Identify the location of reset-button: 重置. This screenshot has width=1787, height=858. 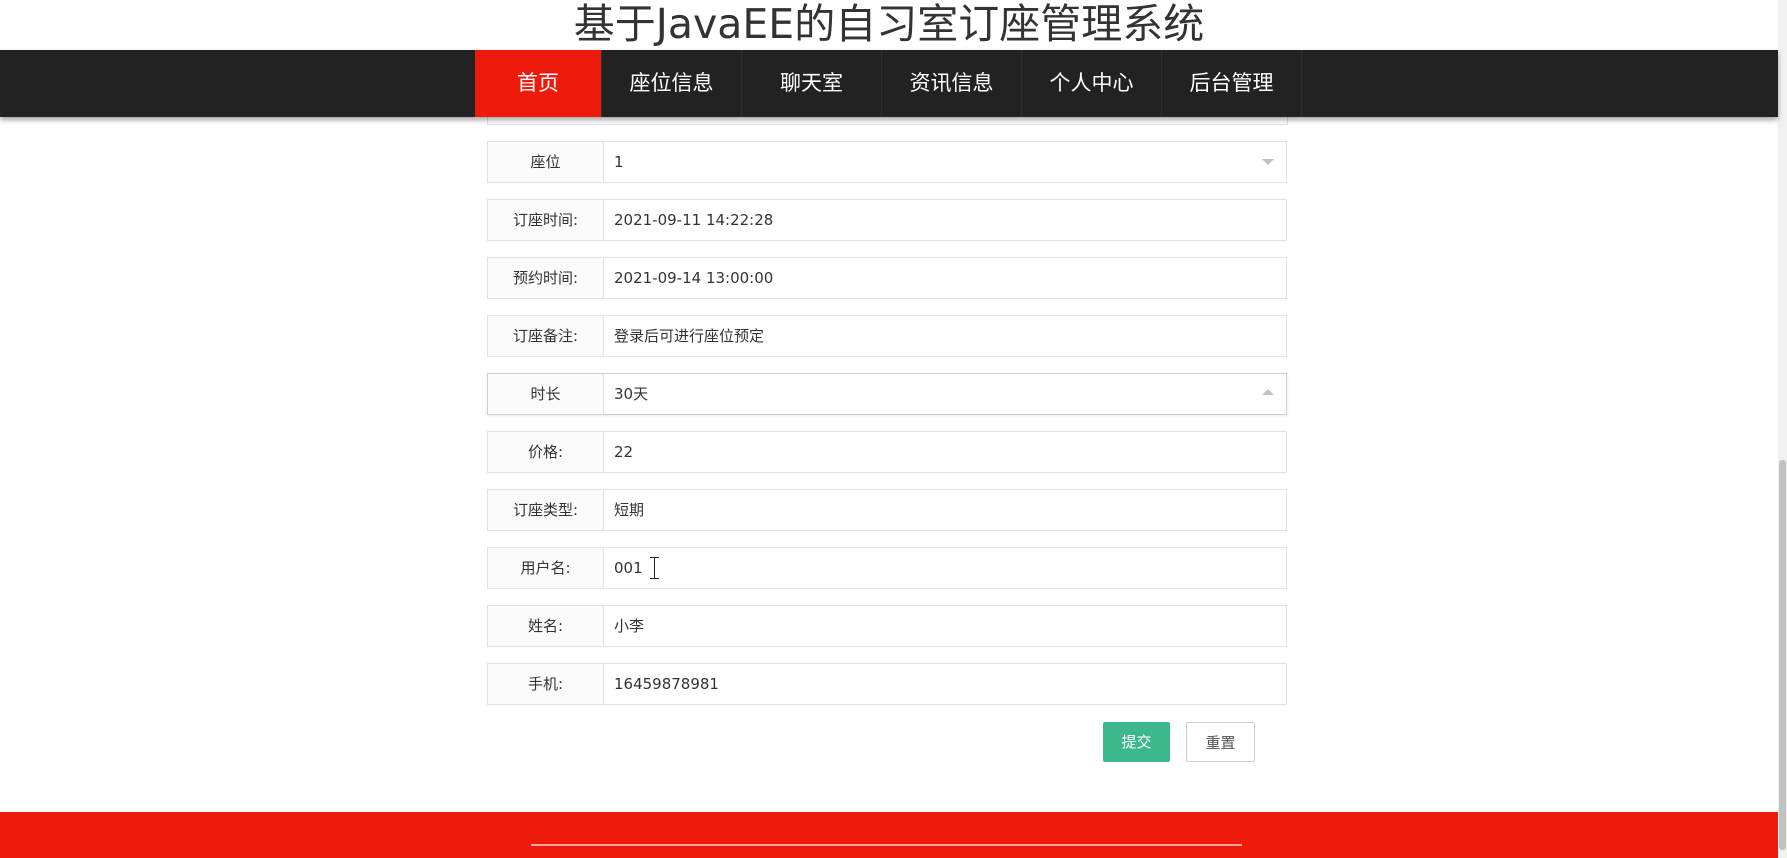
(1220, 742).